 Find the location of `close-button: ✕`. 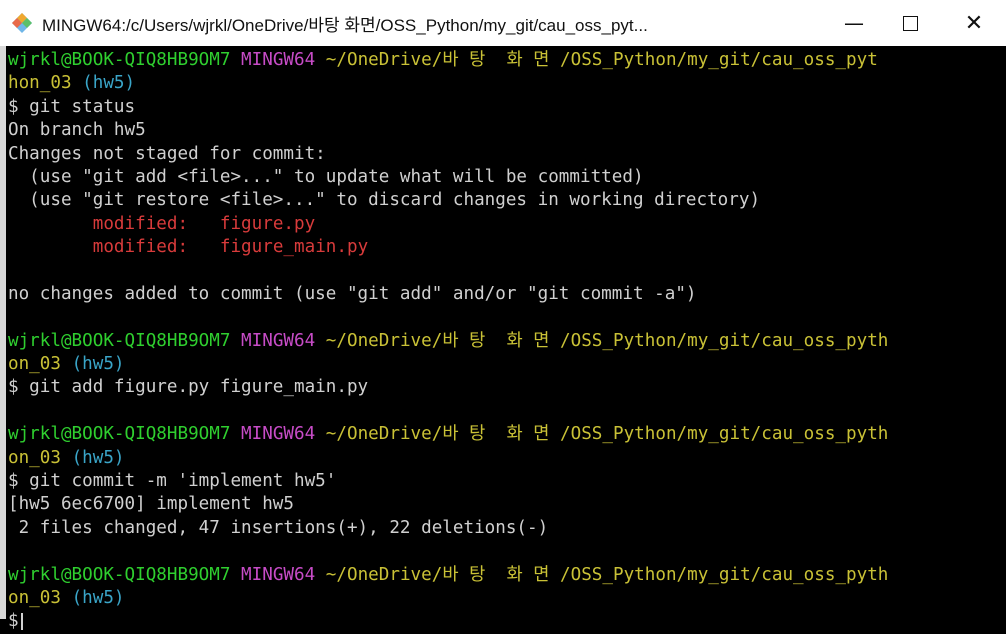

close-button: ✕ is located at coordinates (974, 23).